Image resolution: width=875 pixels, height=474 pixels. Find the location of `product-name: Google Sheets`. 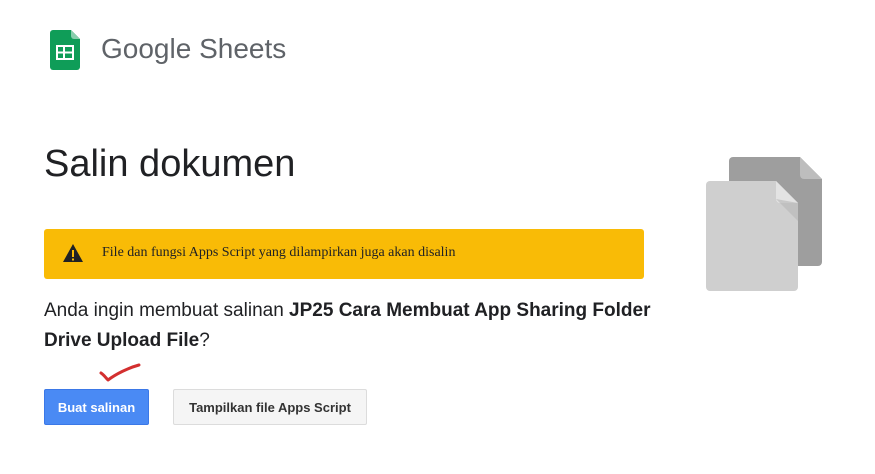

product-name: Google Sheets is located at coordinates (194, 48).